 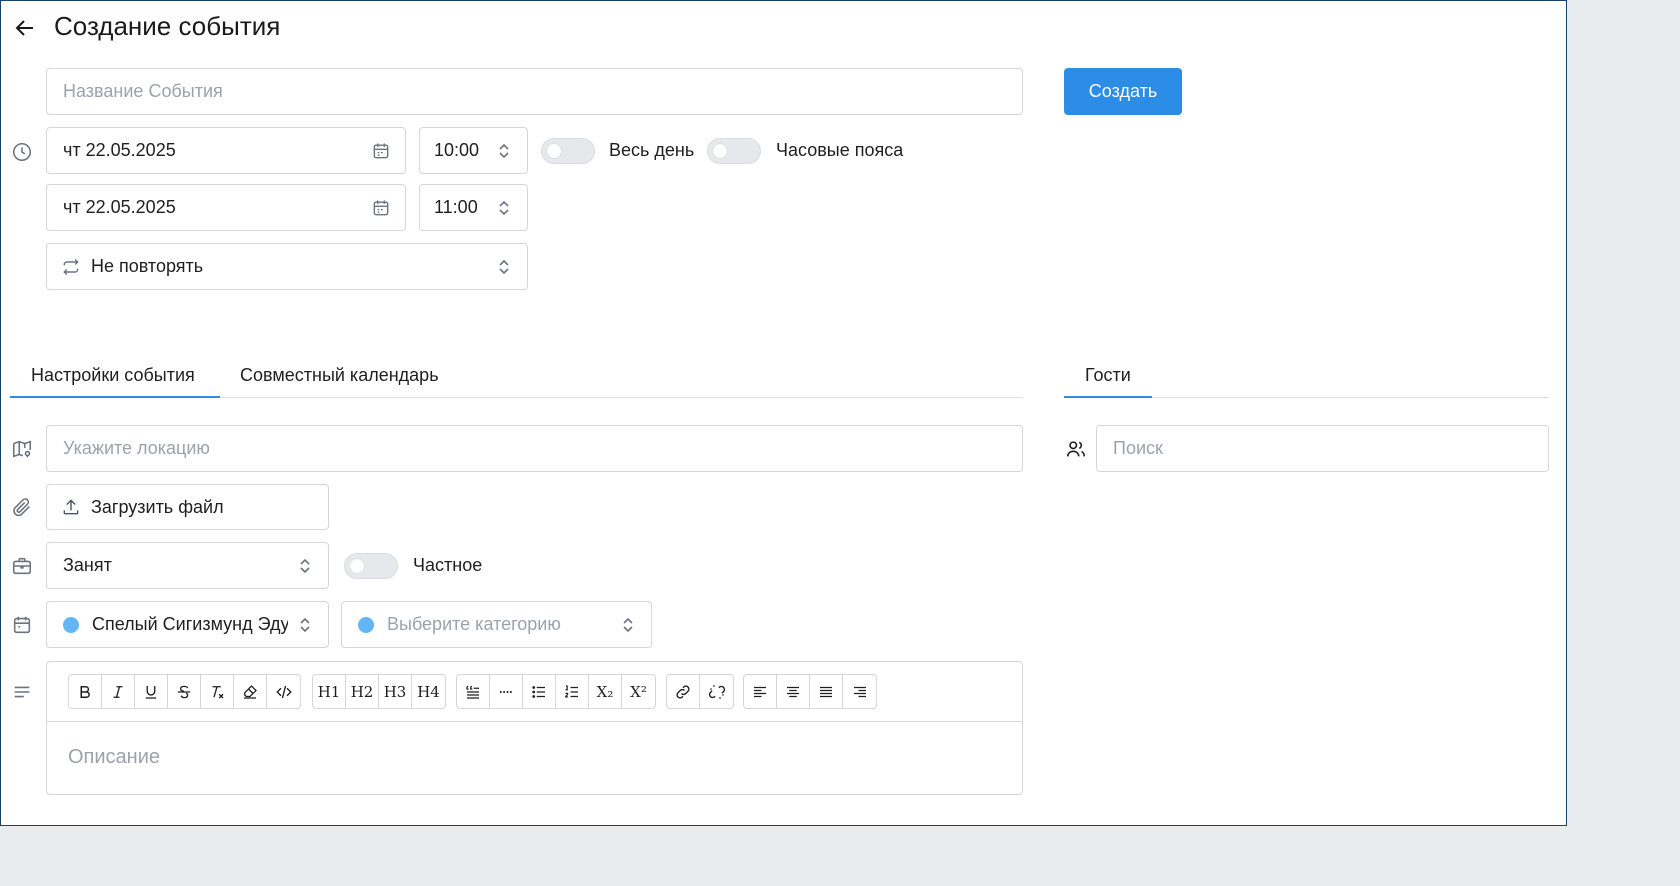 What do you see at coordinates (22, 625) in the screenshot?
I see `calendar-small-icon` at bounding box center [22, 625].